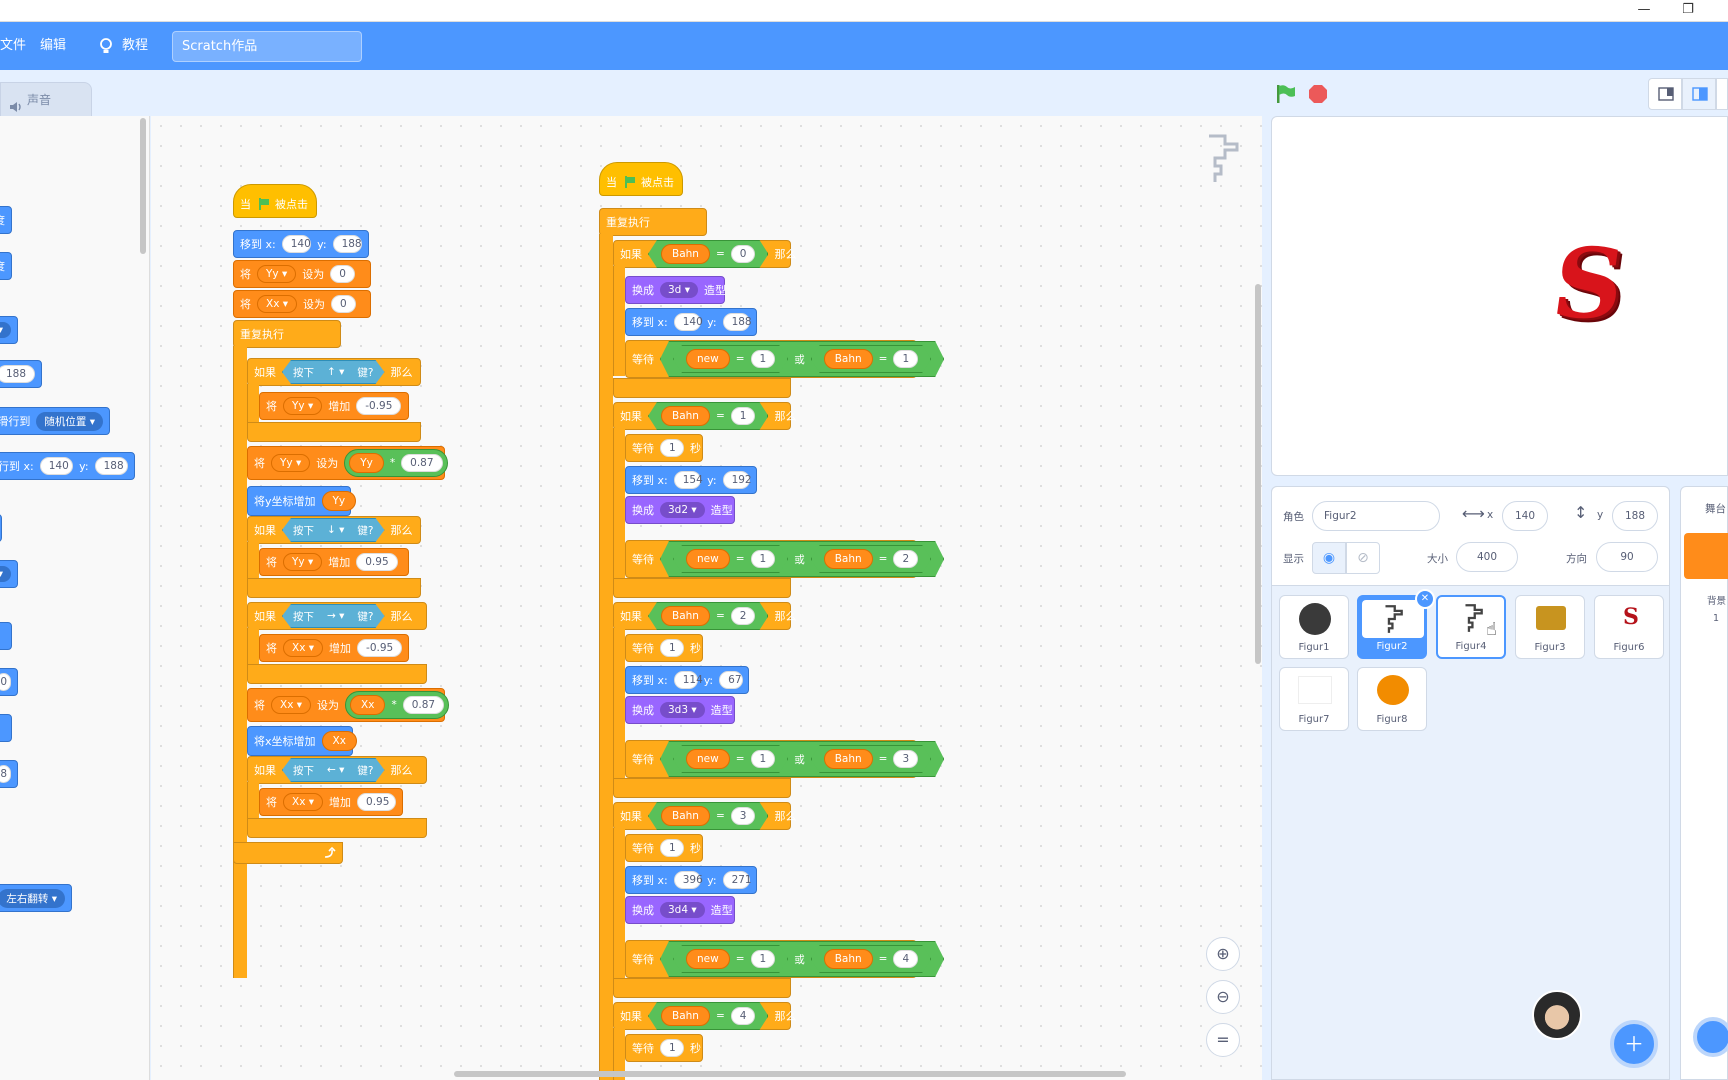  Describe the element at coordinates (5, 330) in the screenshot. I see `palette-dropdown: ▾` at that location.